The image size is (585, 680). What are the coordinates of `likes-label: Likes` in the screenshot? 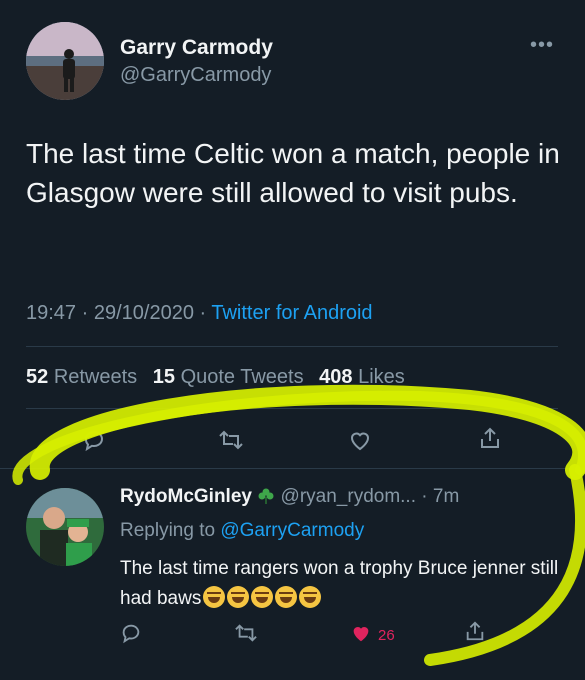 It's located at (381, 377).